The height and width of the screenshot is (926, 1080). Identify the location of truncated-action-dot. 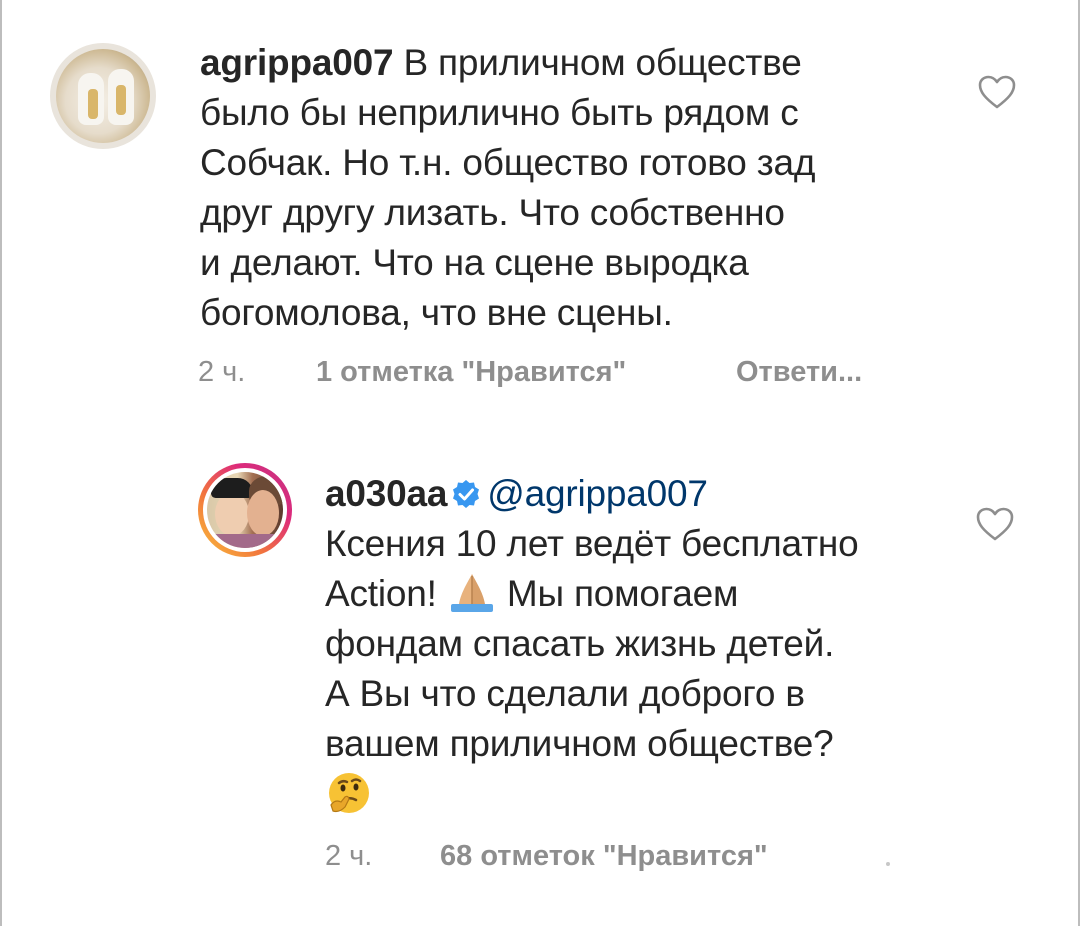
(888, 864).